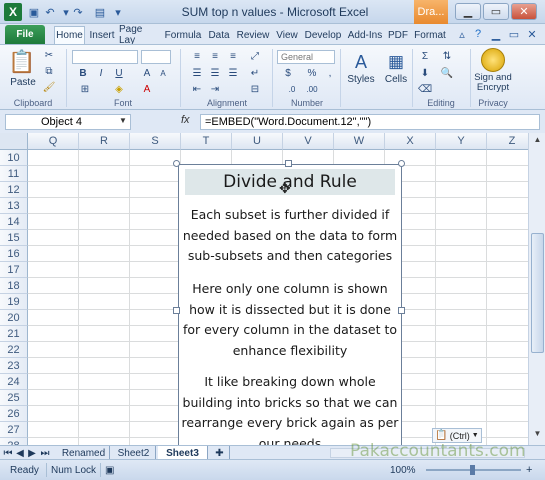 The image size is (545, 480). What do you see at coordinates (257, 141) in the screenshot?
I see `column-header-u: U` at bounding box center [257, 141].